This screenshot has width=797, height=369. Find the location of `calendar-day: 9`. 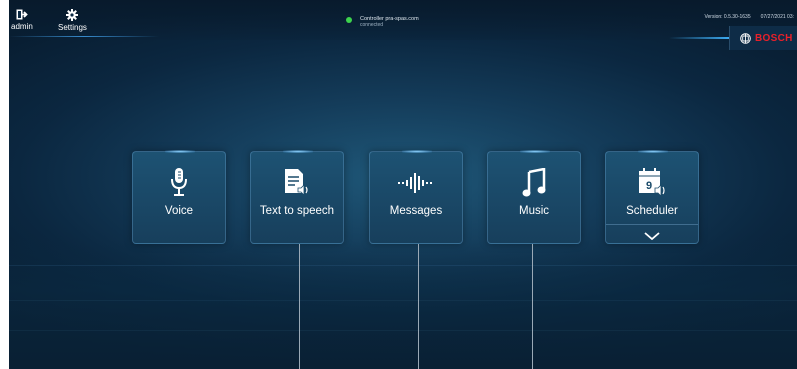

calendar-day: 9 is located at coordinates (649, 186).